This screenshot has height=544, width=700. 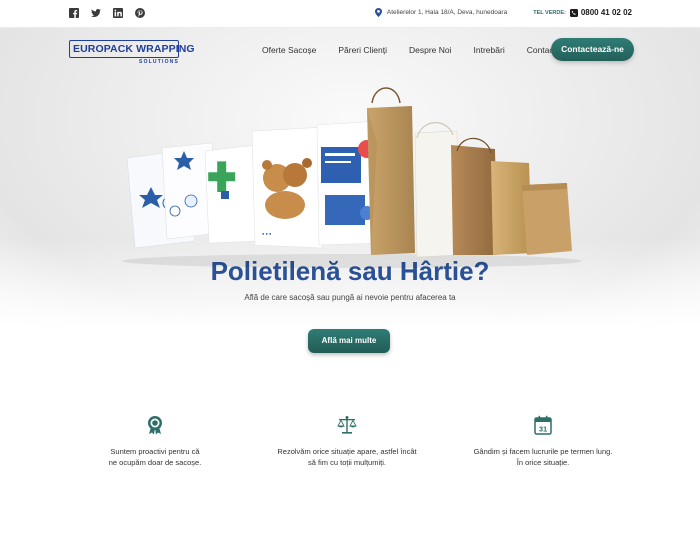 What do you see at coordinates (118, 13) in the screenshot?
I see `linkedin-icon` at bounding box center [118, 13].